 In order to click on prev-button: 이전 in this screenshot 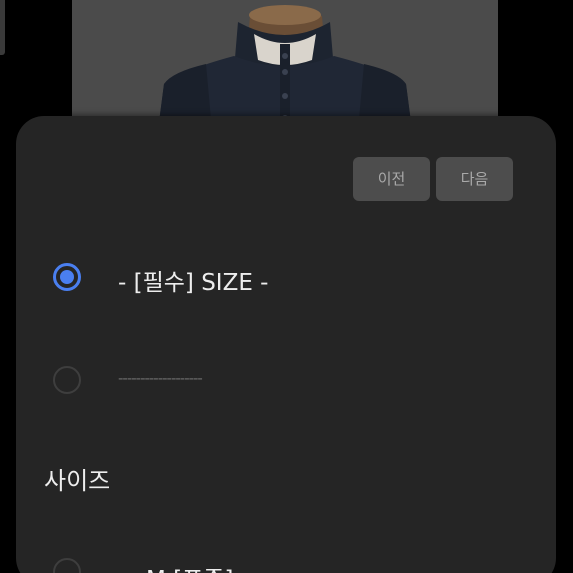, I will do `click(391, 179)`.